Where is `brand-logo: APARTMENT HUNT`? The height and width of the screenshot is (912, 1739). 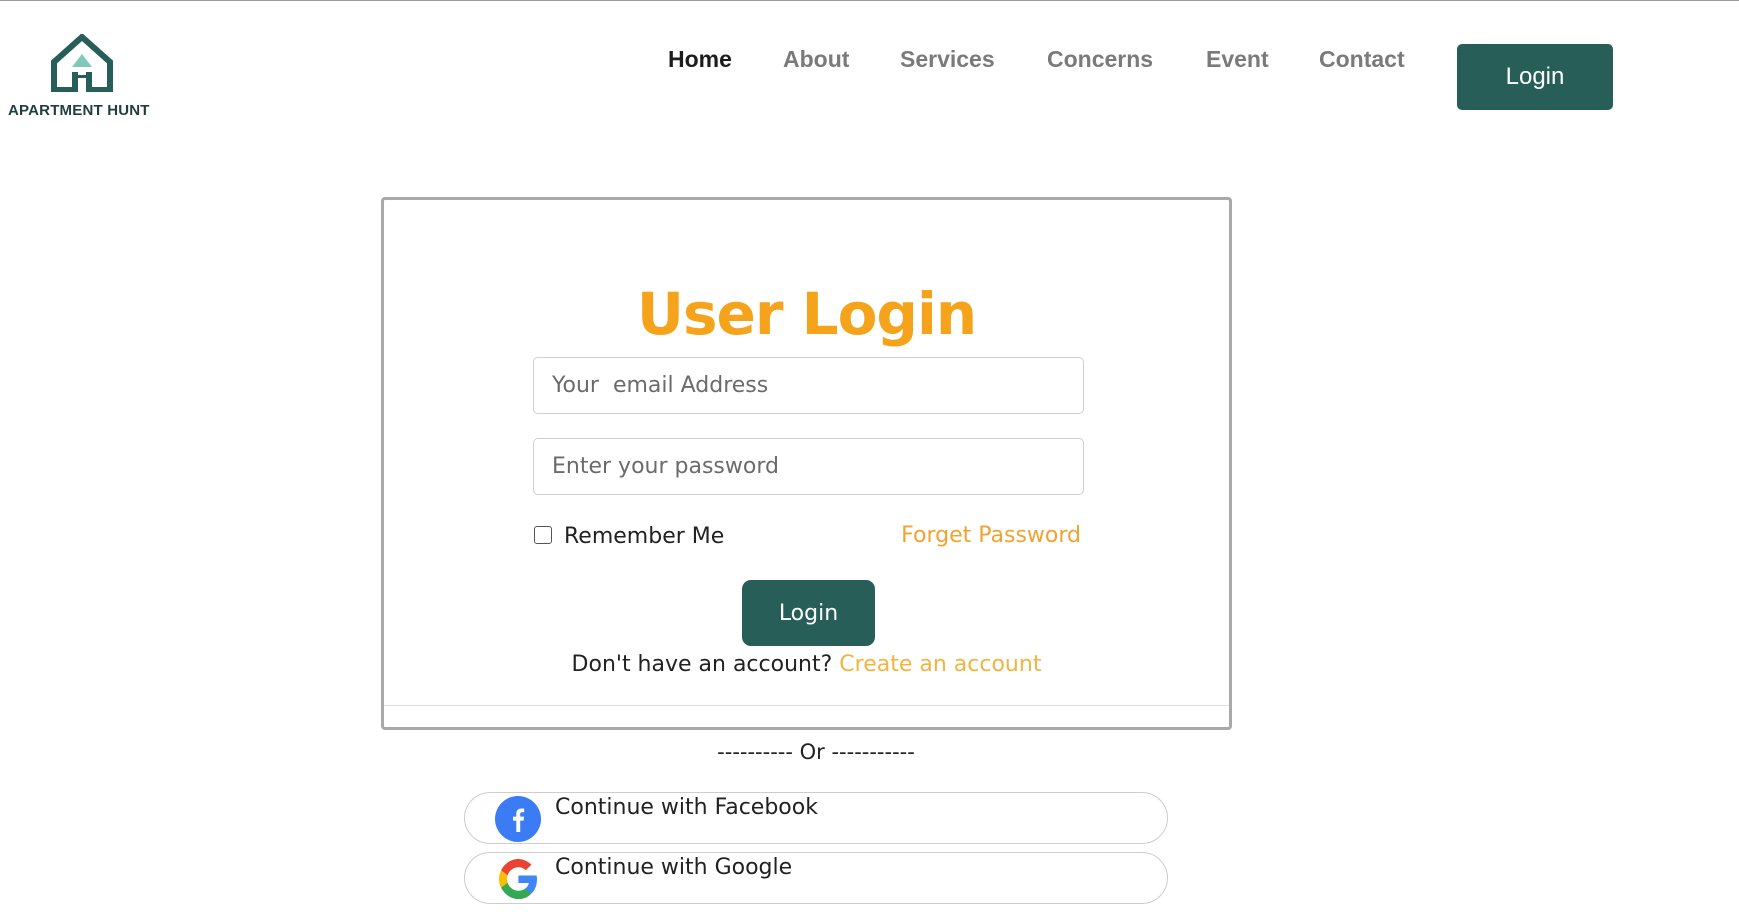 brand-logo: APARTMENT HUNT is located at coordinates (83, 79).